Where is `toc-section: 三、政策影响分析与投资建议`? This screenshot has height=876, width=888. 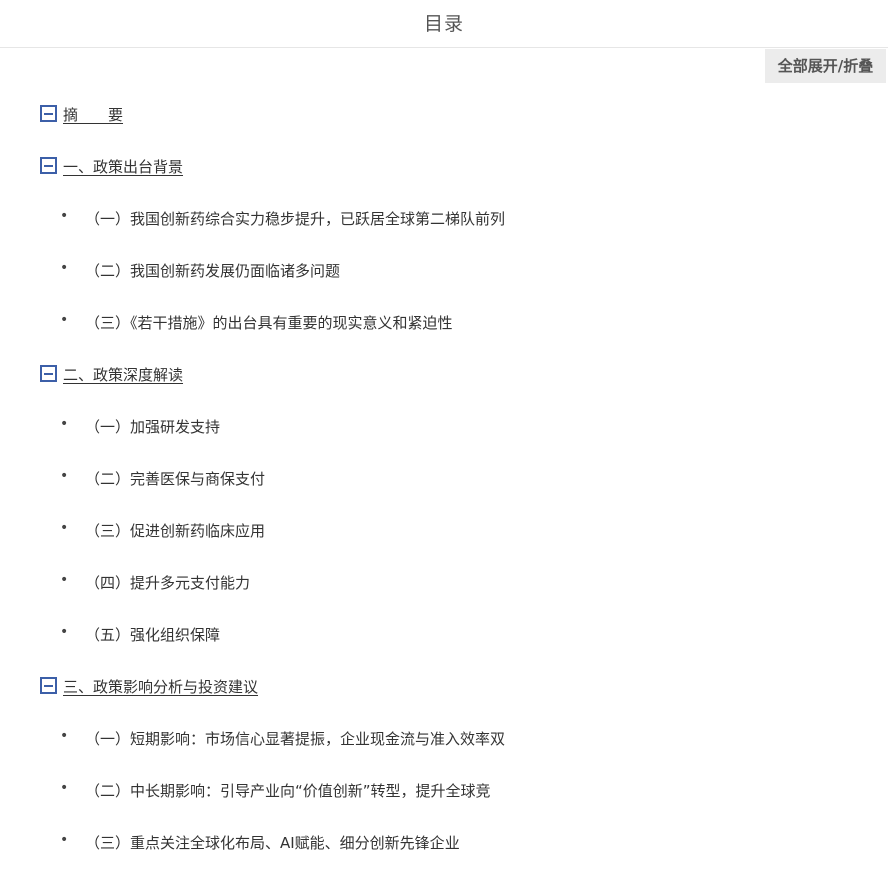
toc-section: 三、政策影响分析与投资建议 is located at coordinates (444, 687).